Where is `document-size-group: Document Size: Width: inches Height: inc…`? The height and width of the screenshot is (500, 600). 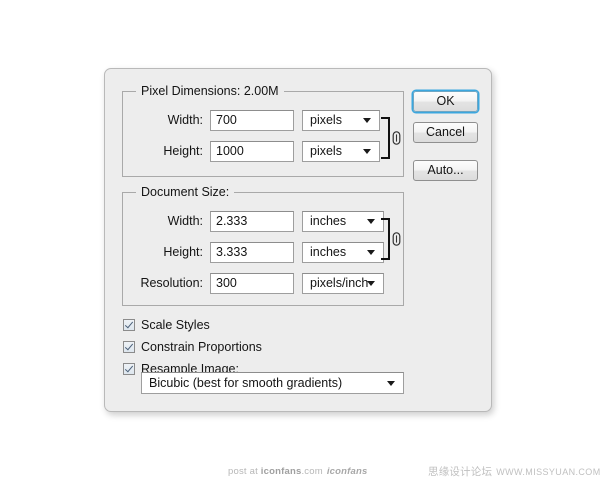
document-size-group: Document Size: Width: inches Height: inc… is located at coordinates (263, 245).